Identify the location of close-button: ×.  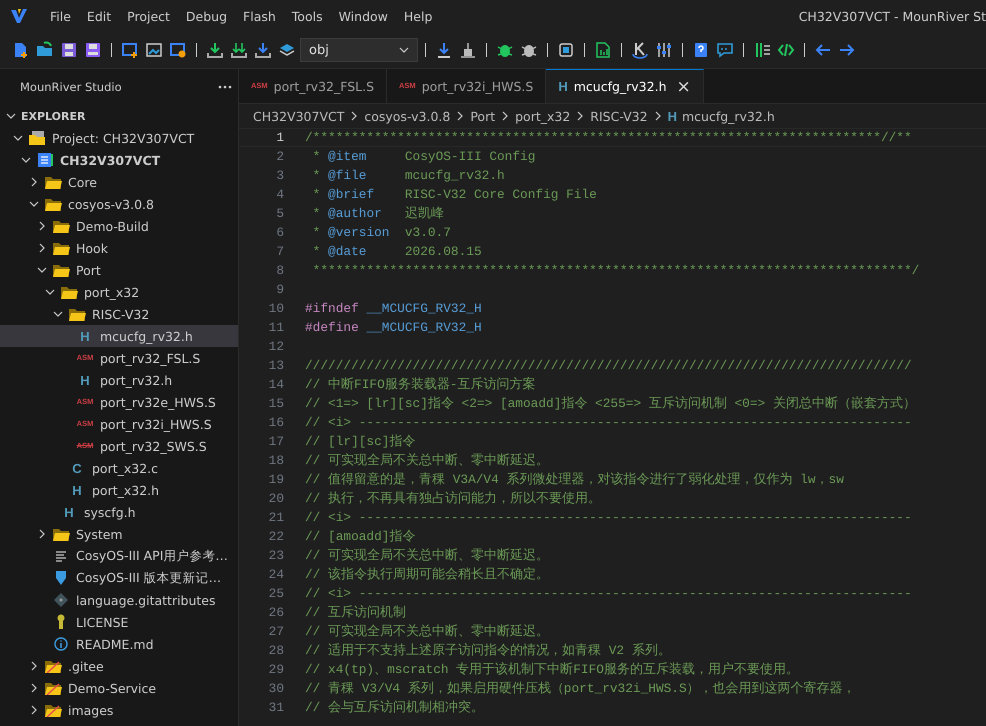
(683, 86).